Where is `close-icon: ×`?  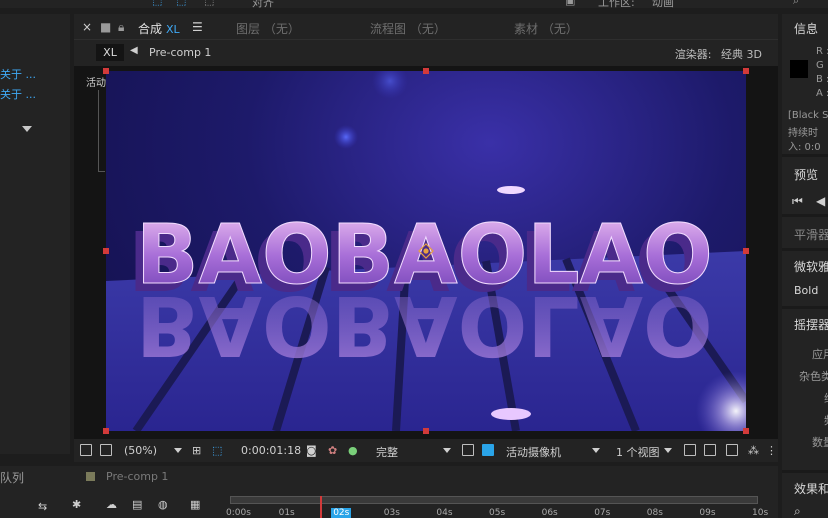 close-icon: × is located at coordinates (87, 27).